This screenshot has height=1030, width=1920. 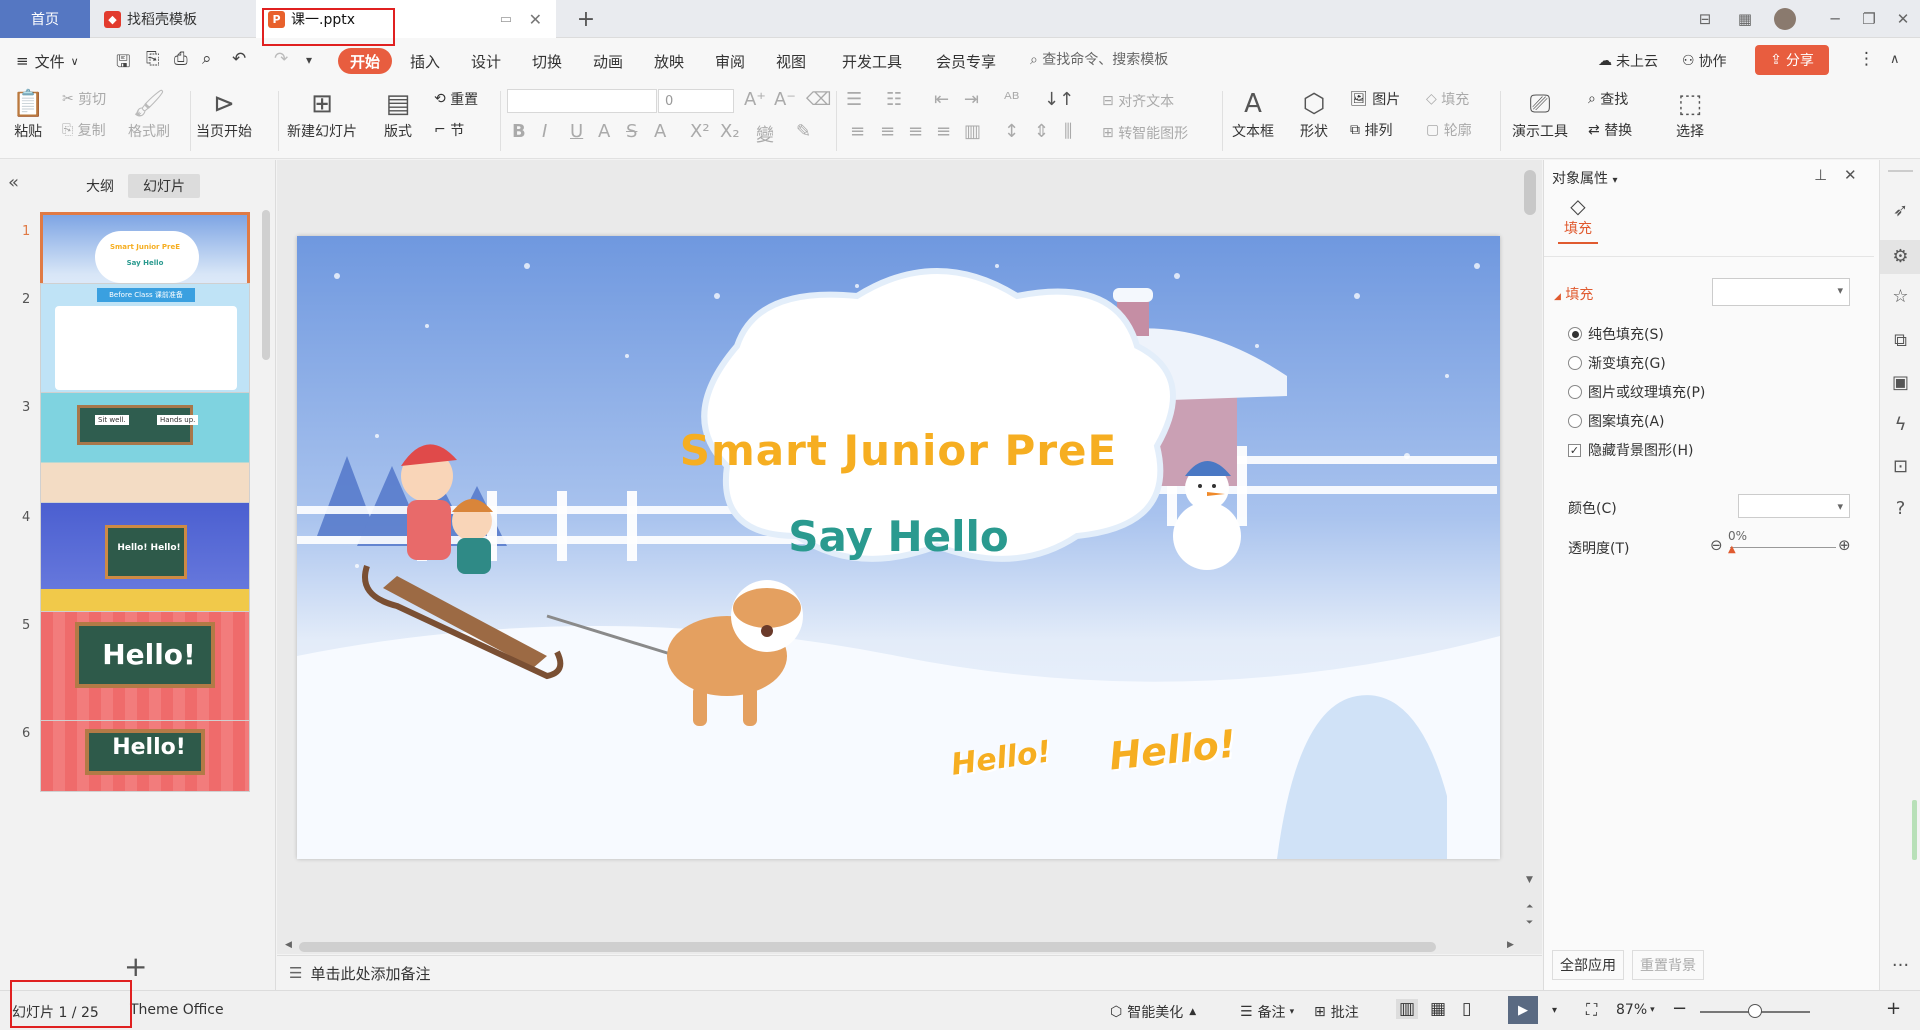 I want to click on sort-icon: ↓↑, so click(x=1059, y=99).